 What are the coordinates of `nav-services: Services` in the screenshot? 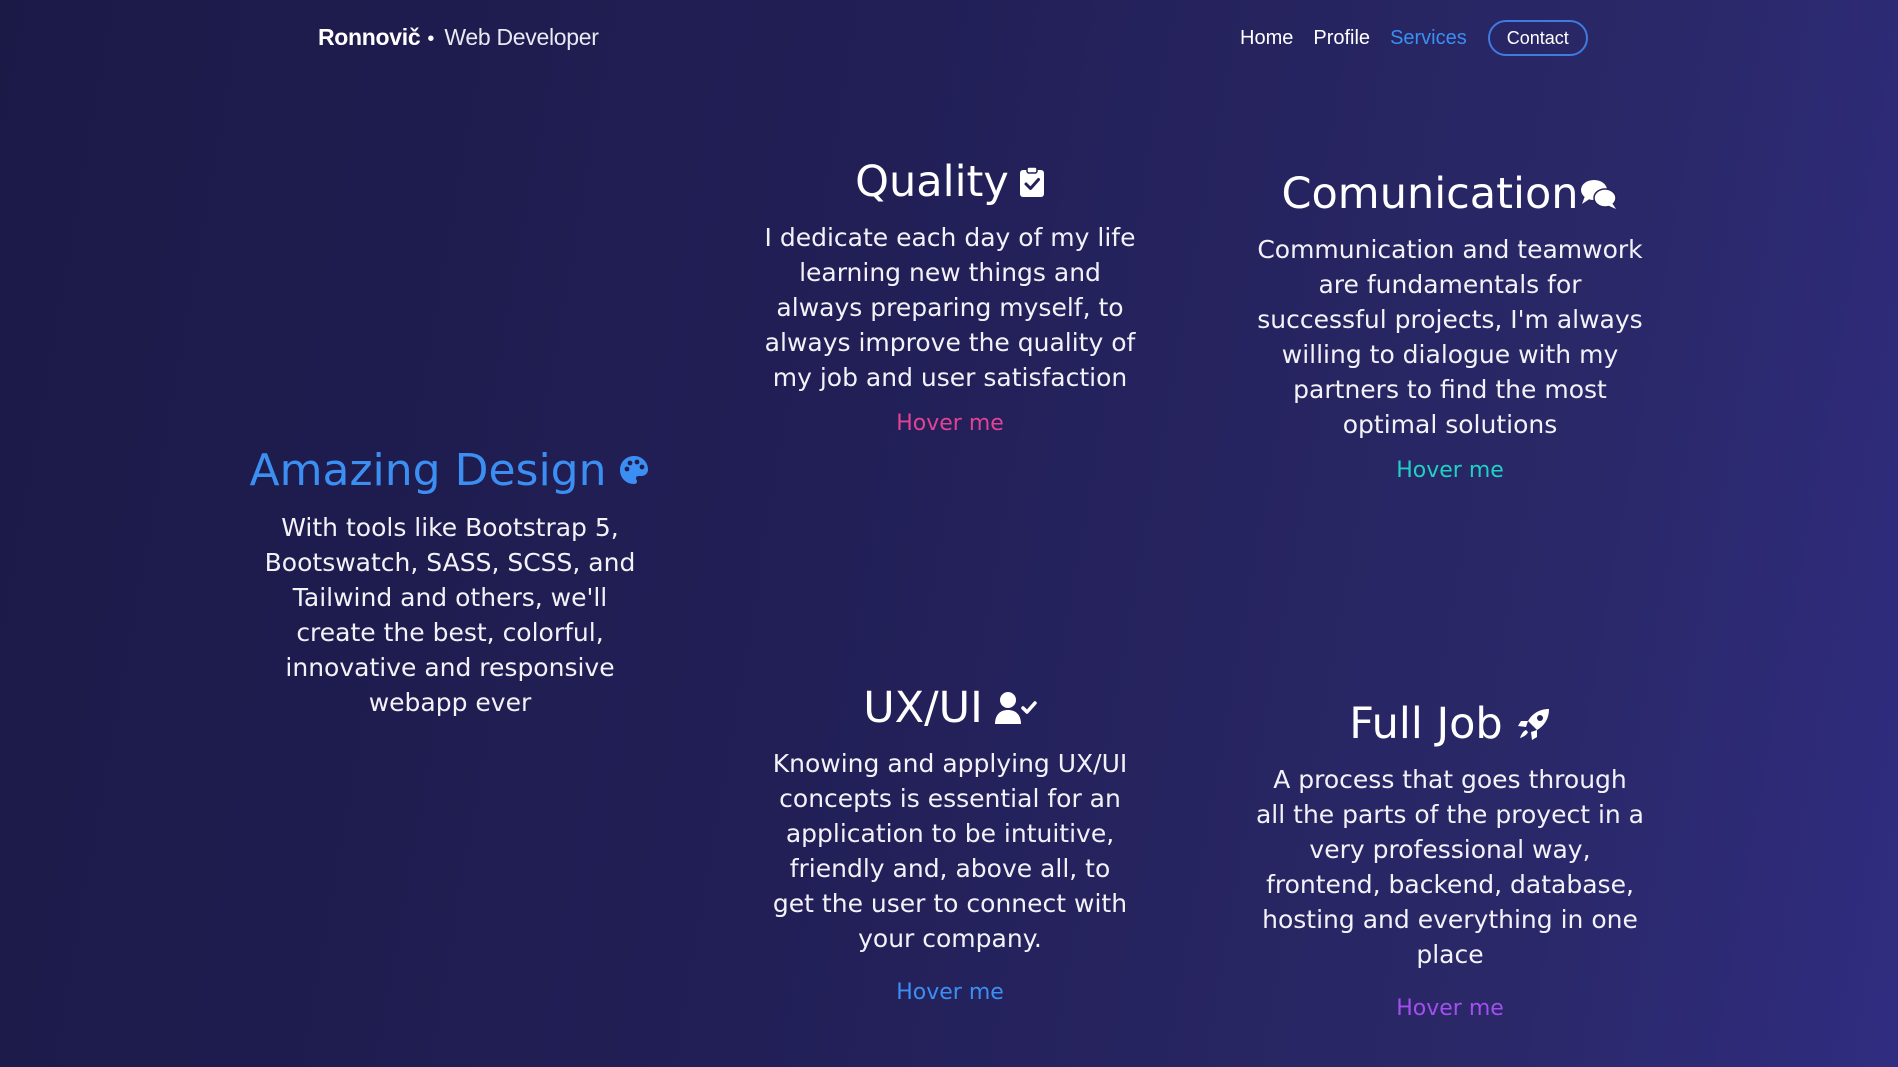 It's located at (1428, 38).